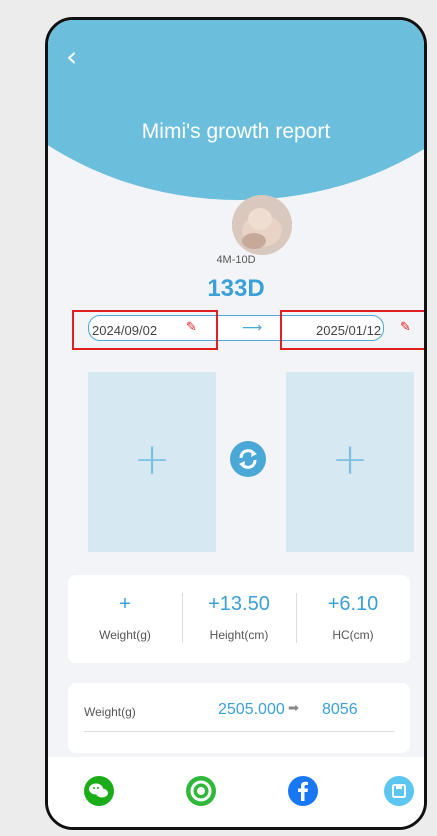  I want to click on stat-label: HC(cm), so click(353, 635).